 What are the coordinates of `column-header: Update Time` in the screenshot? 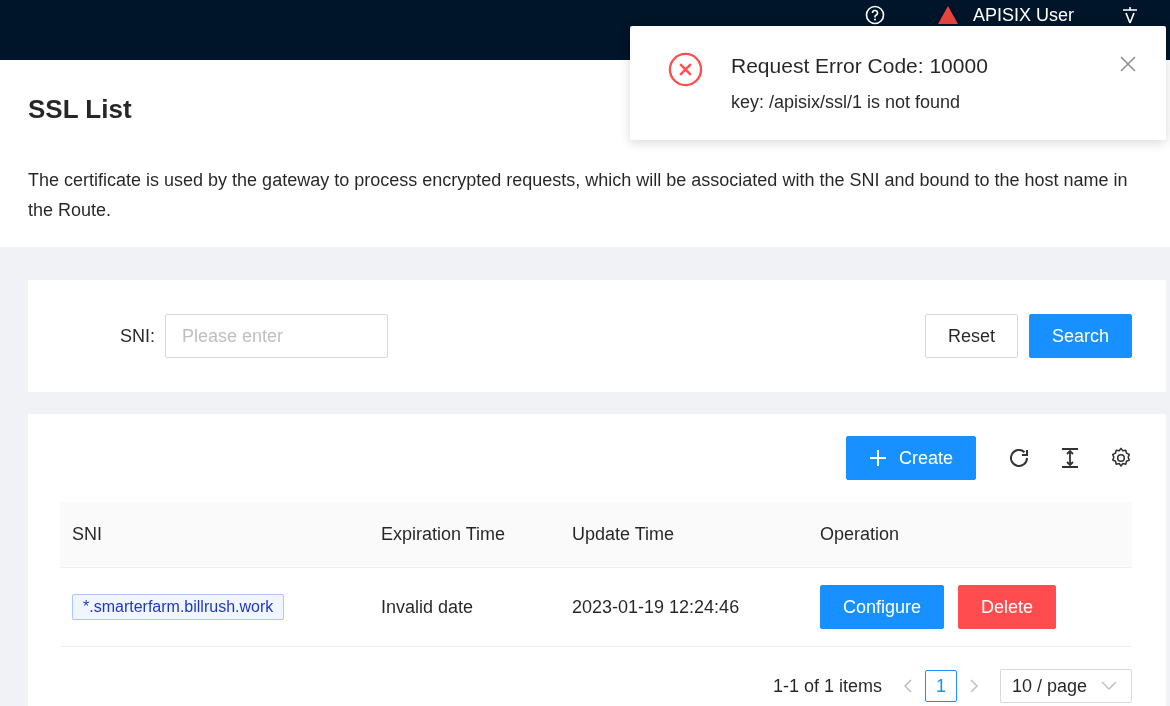 It's located at (684, 535).